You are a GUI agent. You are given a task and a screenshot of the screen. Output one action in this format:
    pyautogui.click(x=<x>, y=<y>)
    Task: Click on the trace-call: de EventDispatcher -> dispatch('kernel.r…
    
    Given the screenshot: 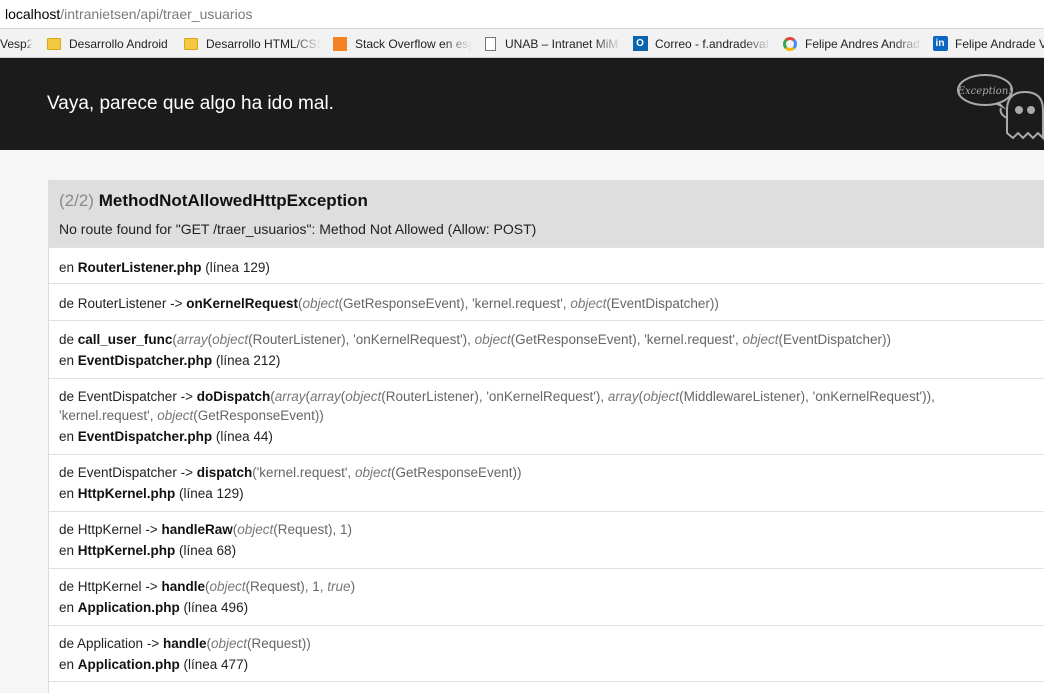 What is the action you would take?
    pyautogui.click(x=290, y=472)
    